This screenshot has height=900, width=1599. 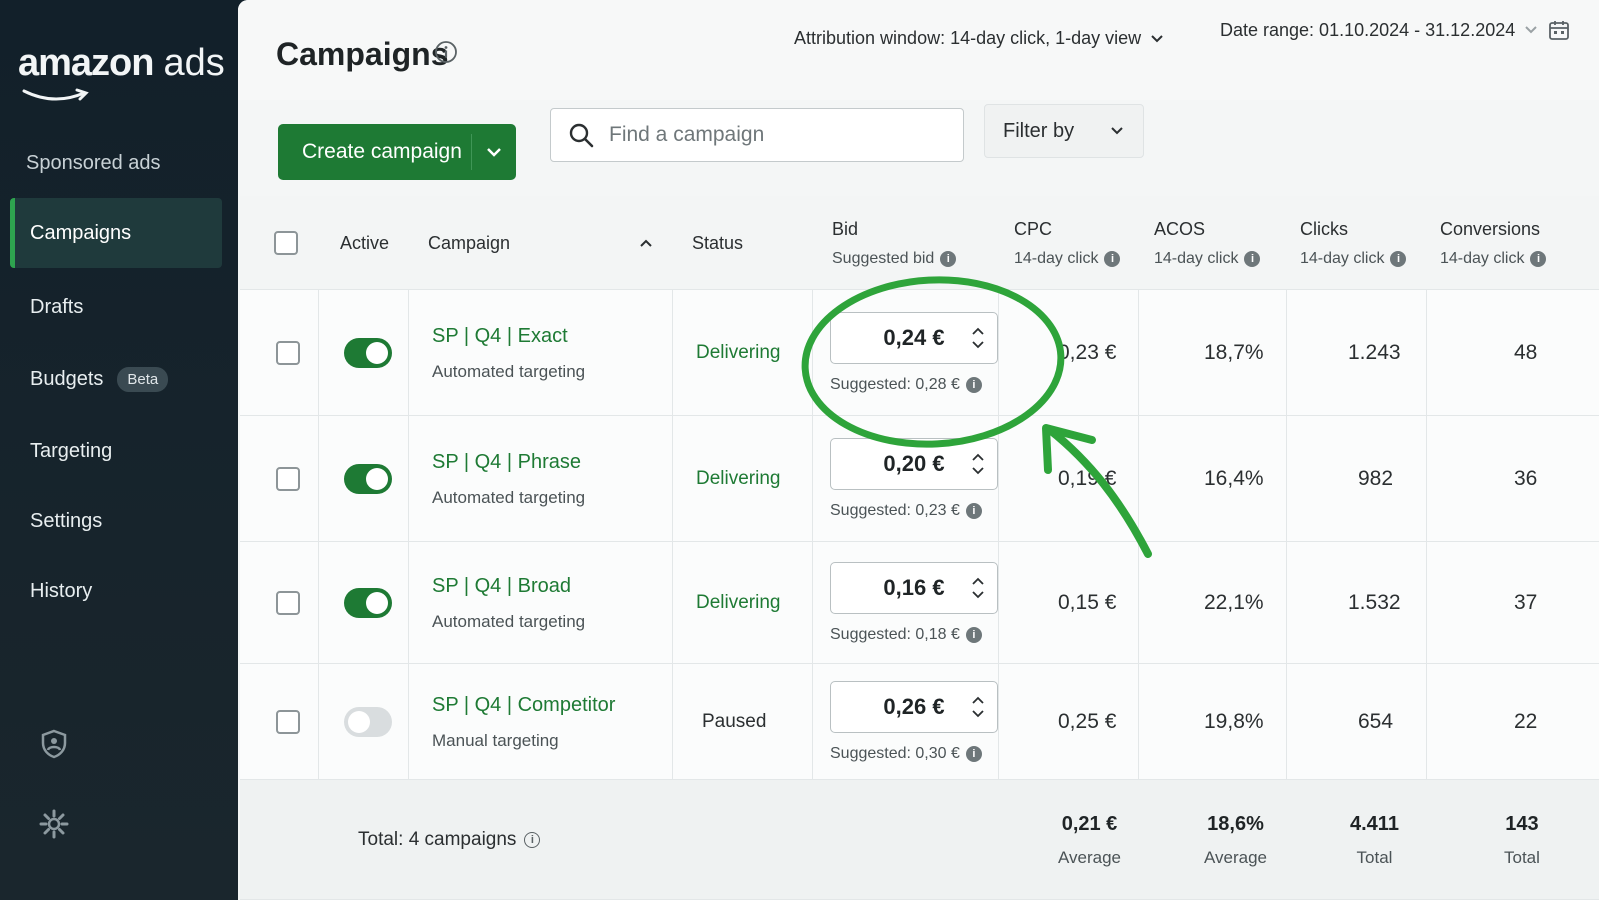 What do you see at coordinates (1559, 30) in the screenshot?
I see `calendar-icon` at bounding box center [1559, 30].